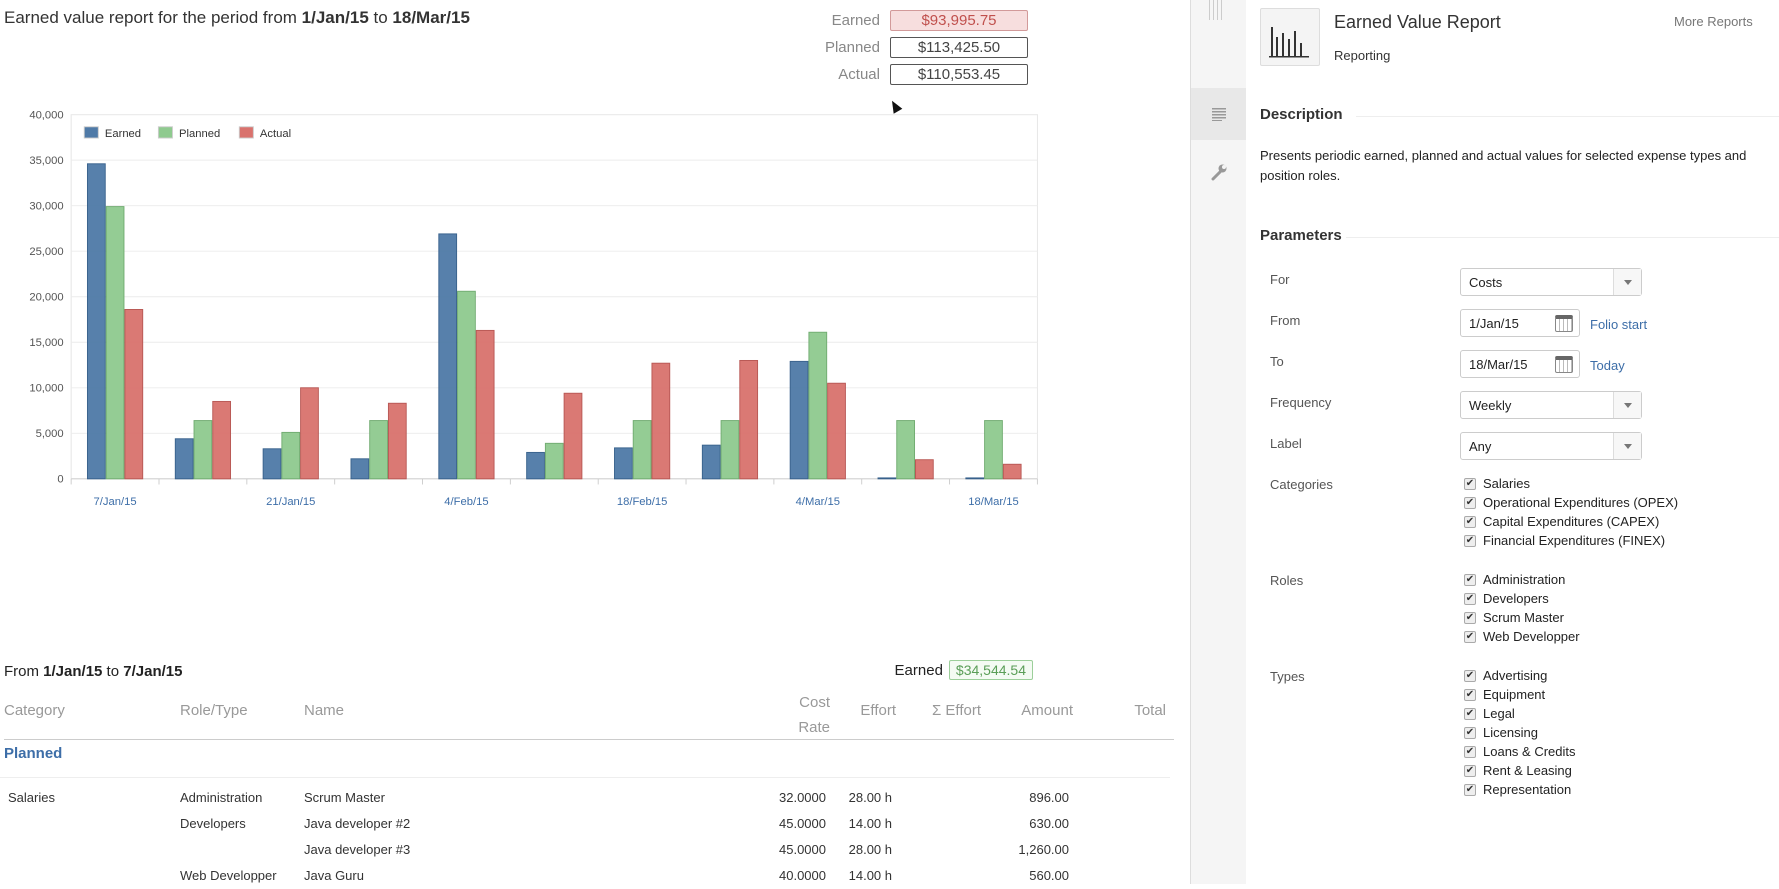 The image size is (1779, 889). What do you see at coordinates (1520, 751) in the screenshot?
I see `types-checkbox-item: ✔ Loans & Credits` at bounding box center [1520, 751].